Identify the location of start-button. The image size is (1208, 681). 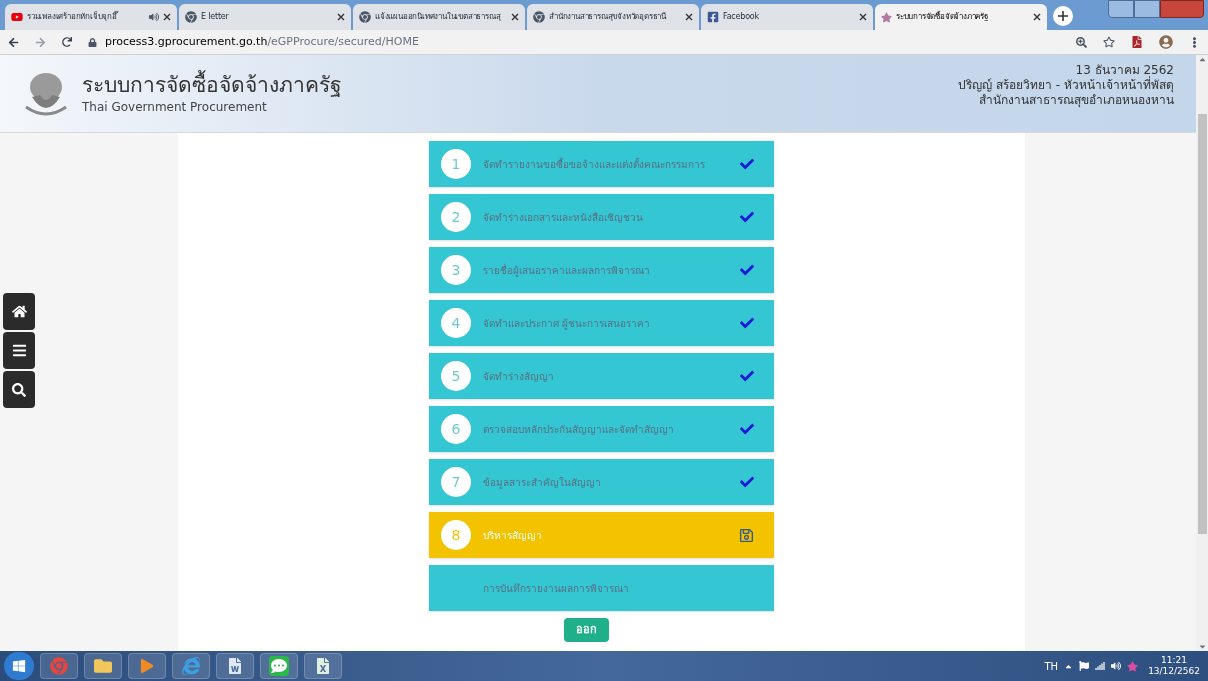
(19, 666).